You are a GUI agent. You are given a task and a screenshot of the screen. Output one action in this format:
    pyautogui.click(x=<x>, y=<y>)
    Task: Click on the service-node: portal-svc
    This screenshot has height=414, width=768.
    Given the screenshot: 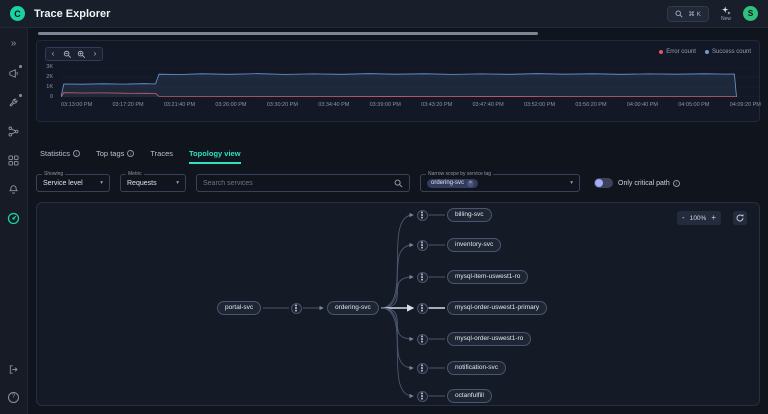 What is the action you would take?
    pyautogui.click(x=239, y=308)
    